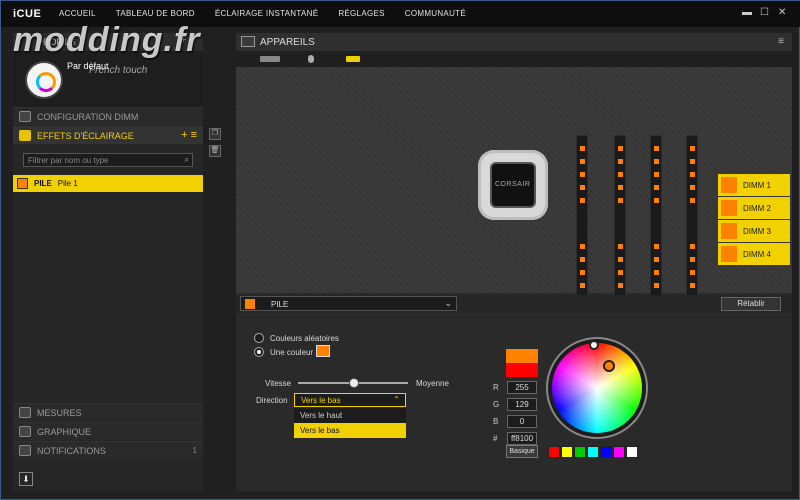 Image resolution: width=800 pixels, height=500 pixels. What do you see at coordinates (22, 183) in the screenshot?
I see `effect-color-swatch` at bounding box center [22, 183].